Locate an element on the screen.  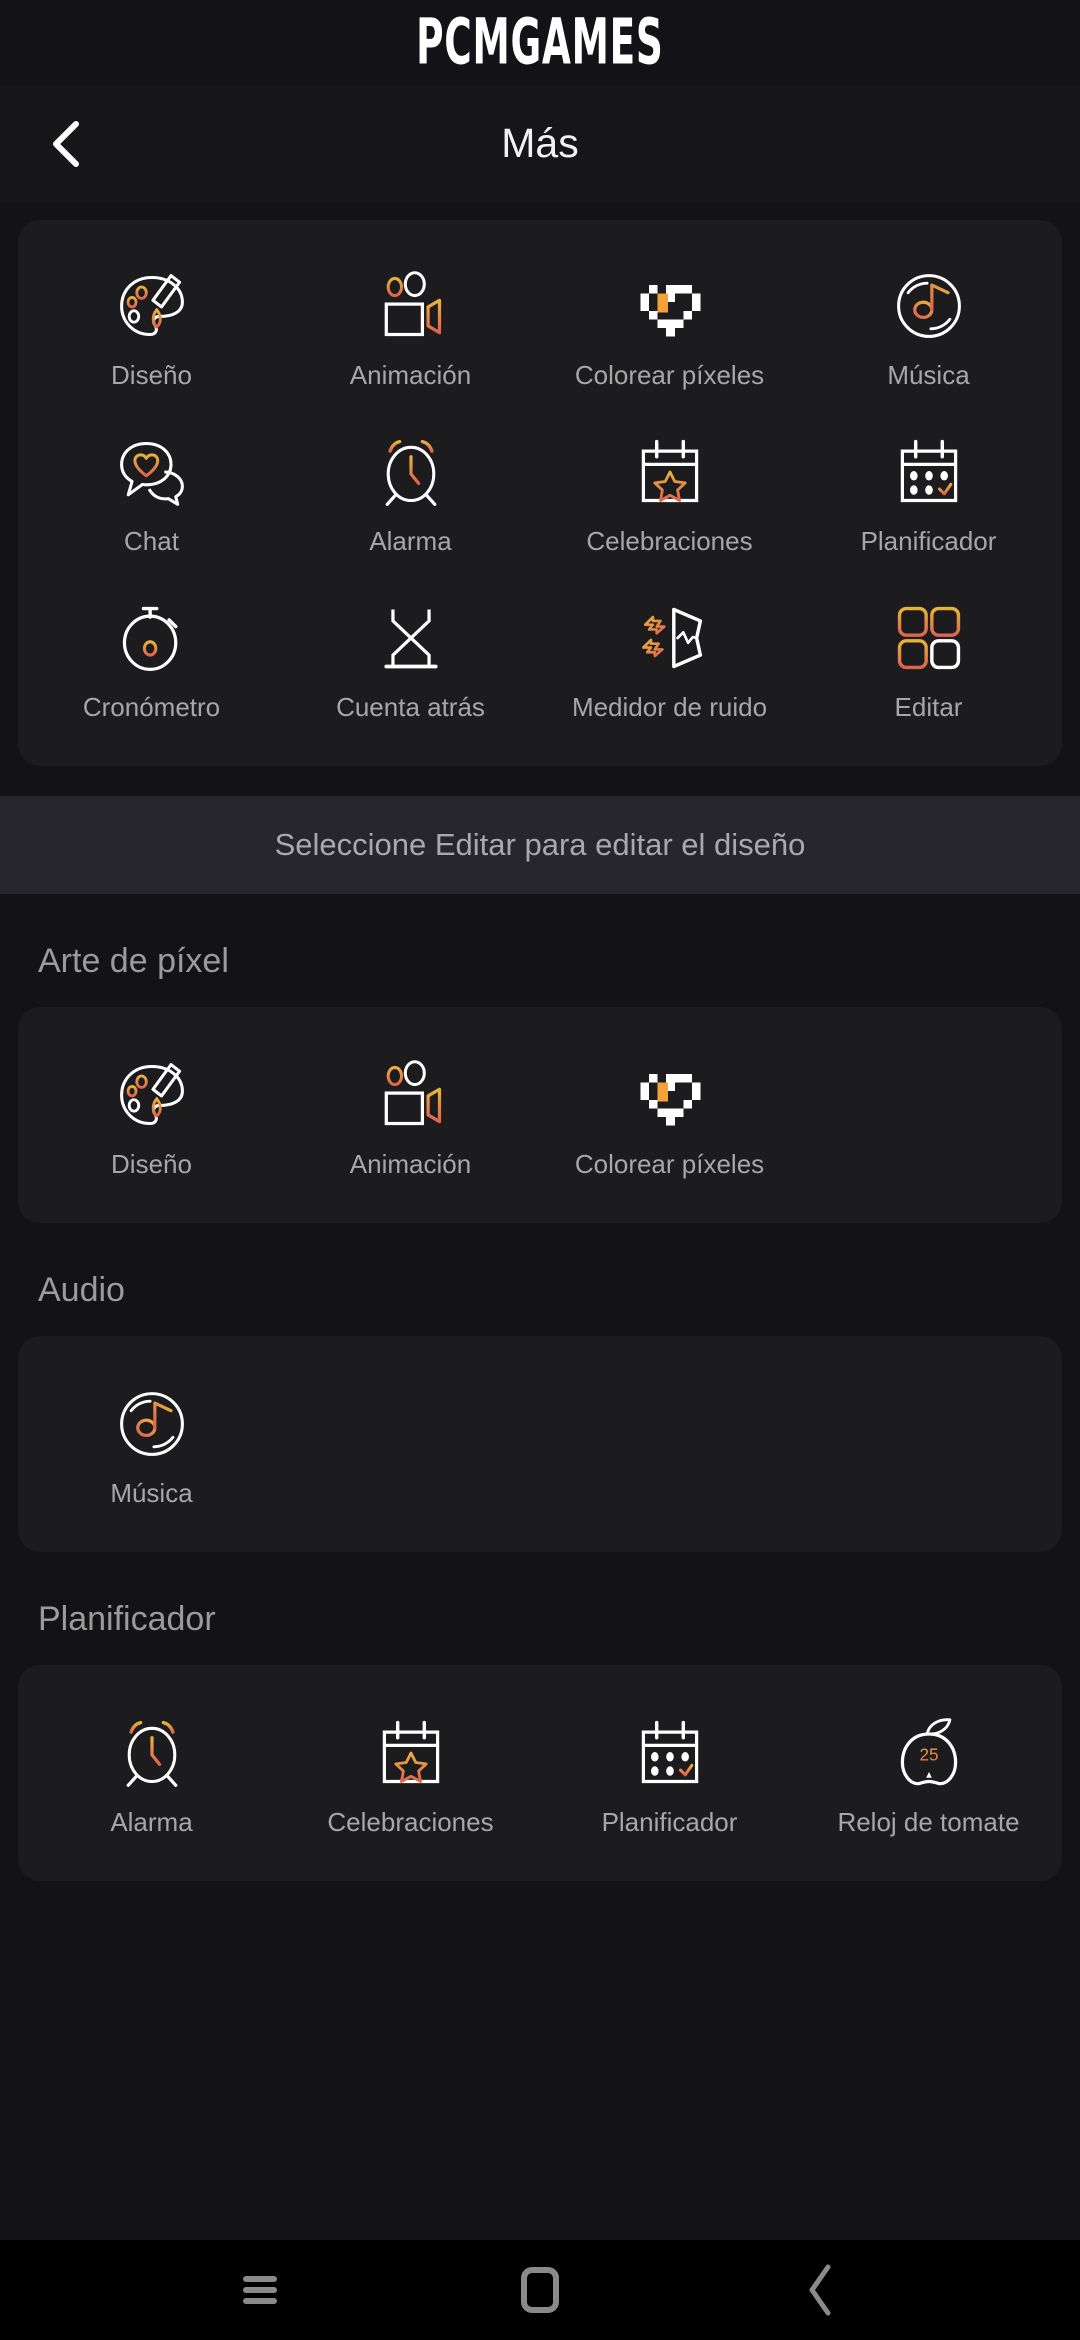
grid-edit-icon is located at coordinates (929, 638).